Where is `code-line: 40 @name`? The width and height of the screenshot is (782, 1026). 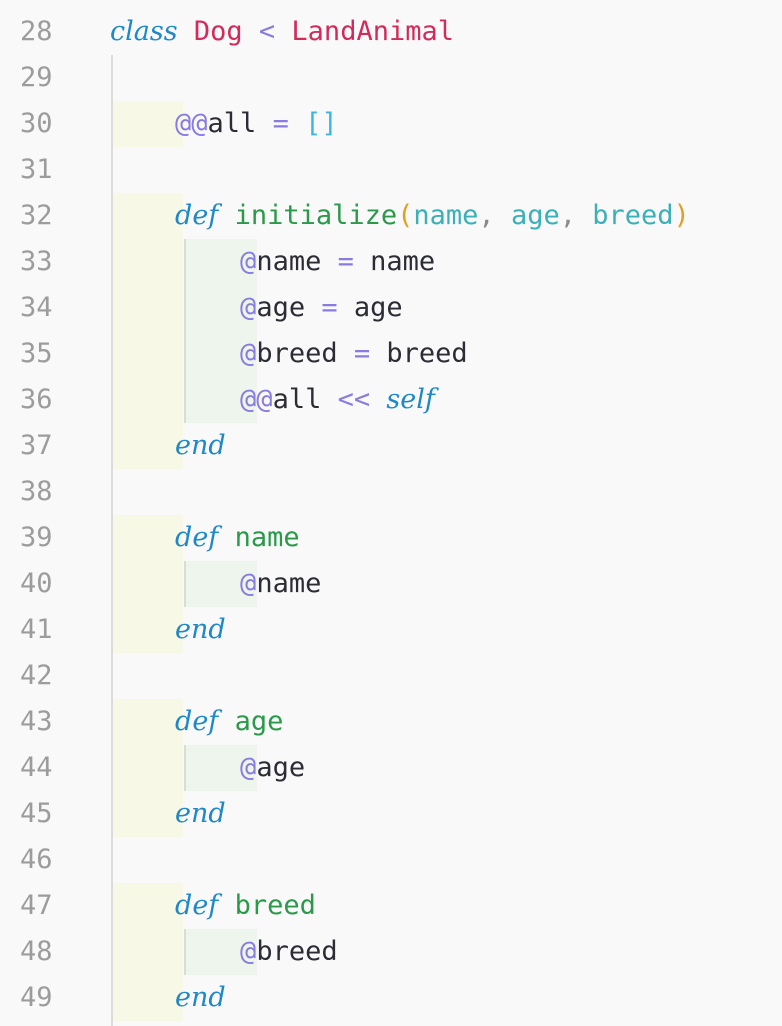
code-line: 40 @name is located at coordinates (391, 584).